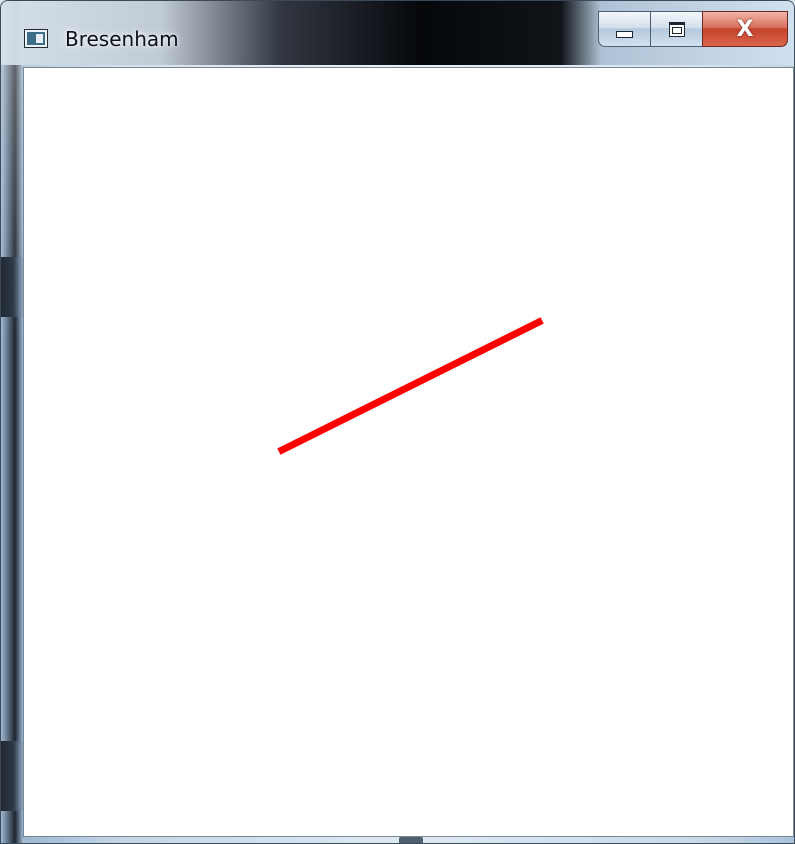 The image size is (795, 844). Describe the element at coordinates (36, 38) in the screenshot. I see `app-window-icon` at that location.